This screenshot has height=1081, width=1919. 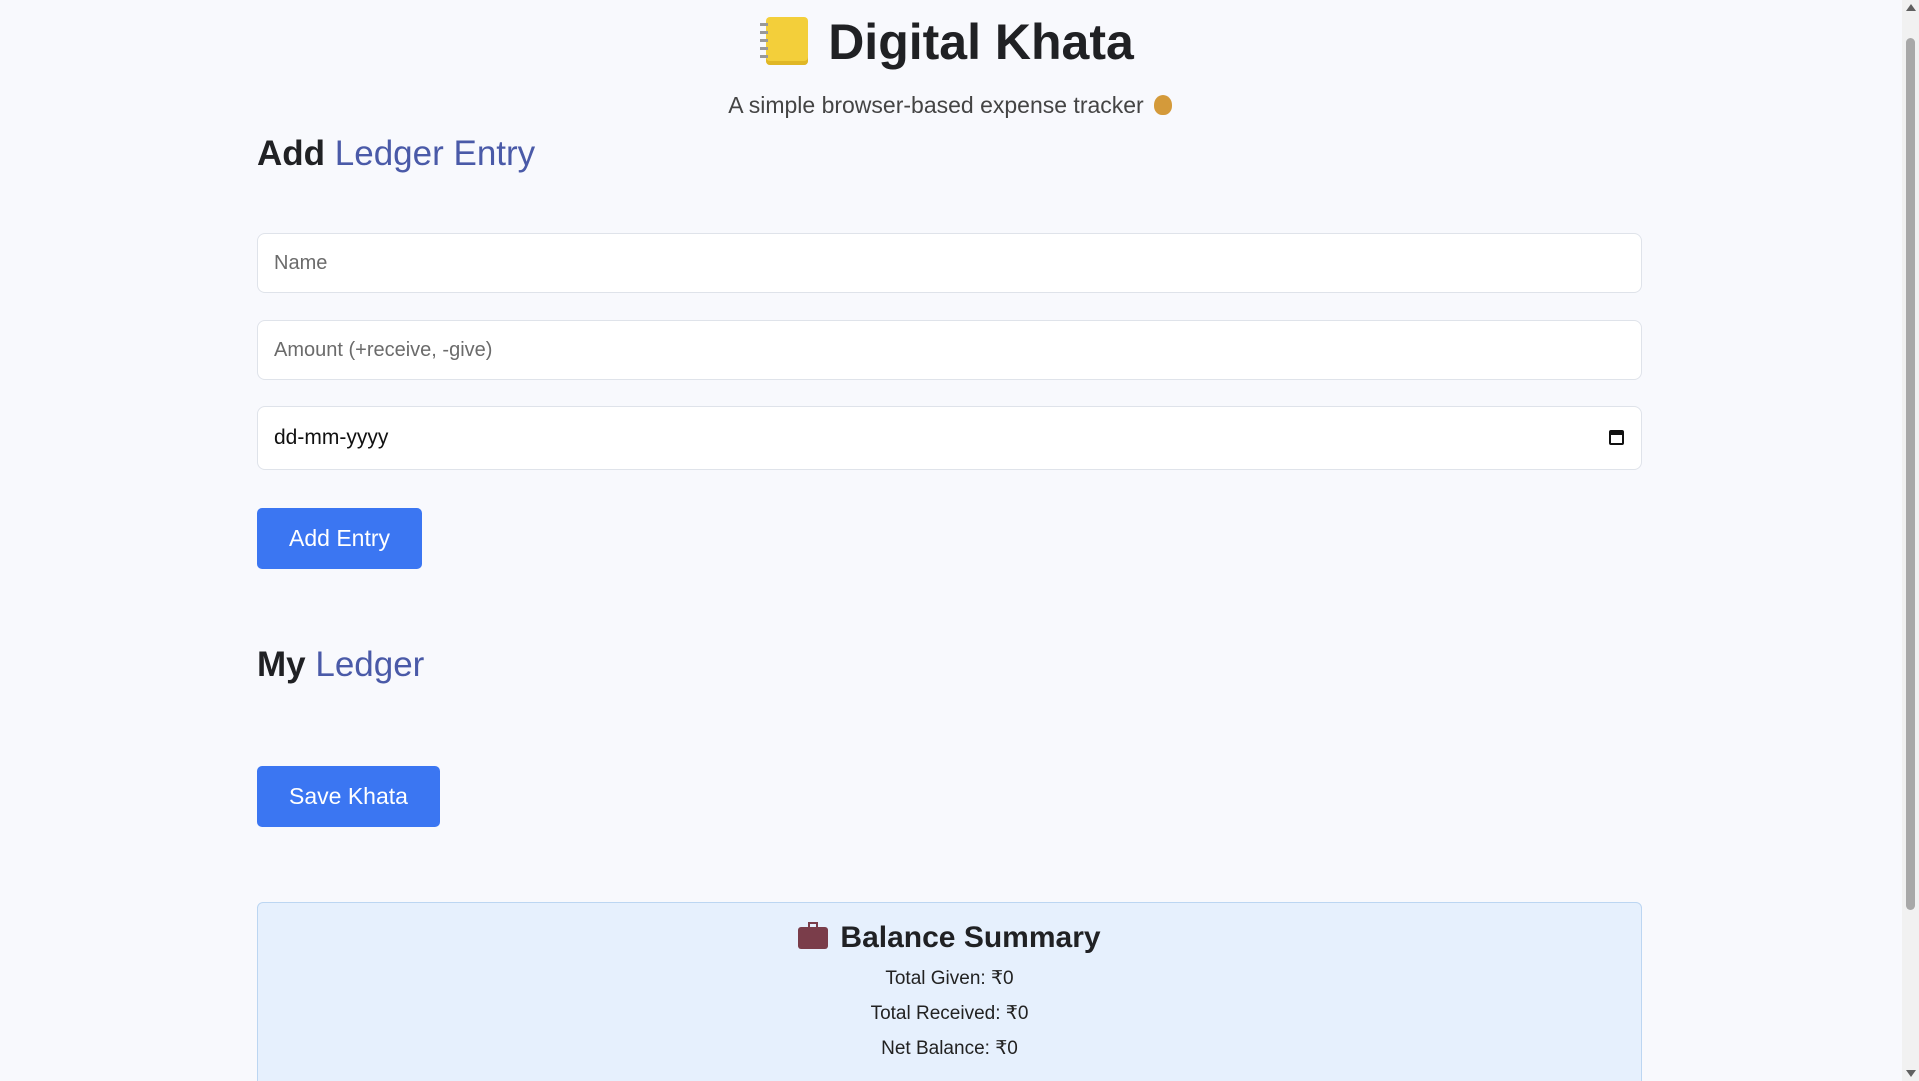 What do you see at coordinates (970, 937) in the screenshot?
I see `balance-summary-title-text: Balance Summary` at bounding box center [970, 937].